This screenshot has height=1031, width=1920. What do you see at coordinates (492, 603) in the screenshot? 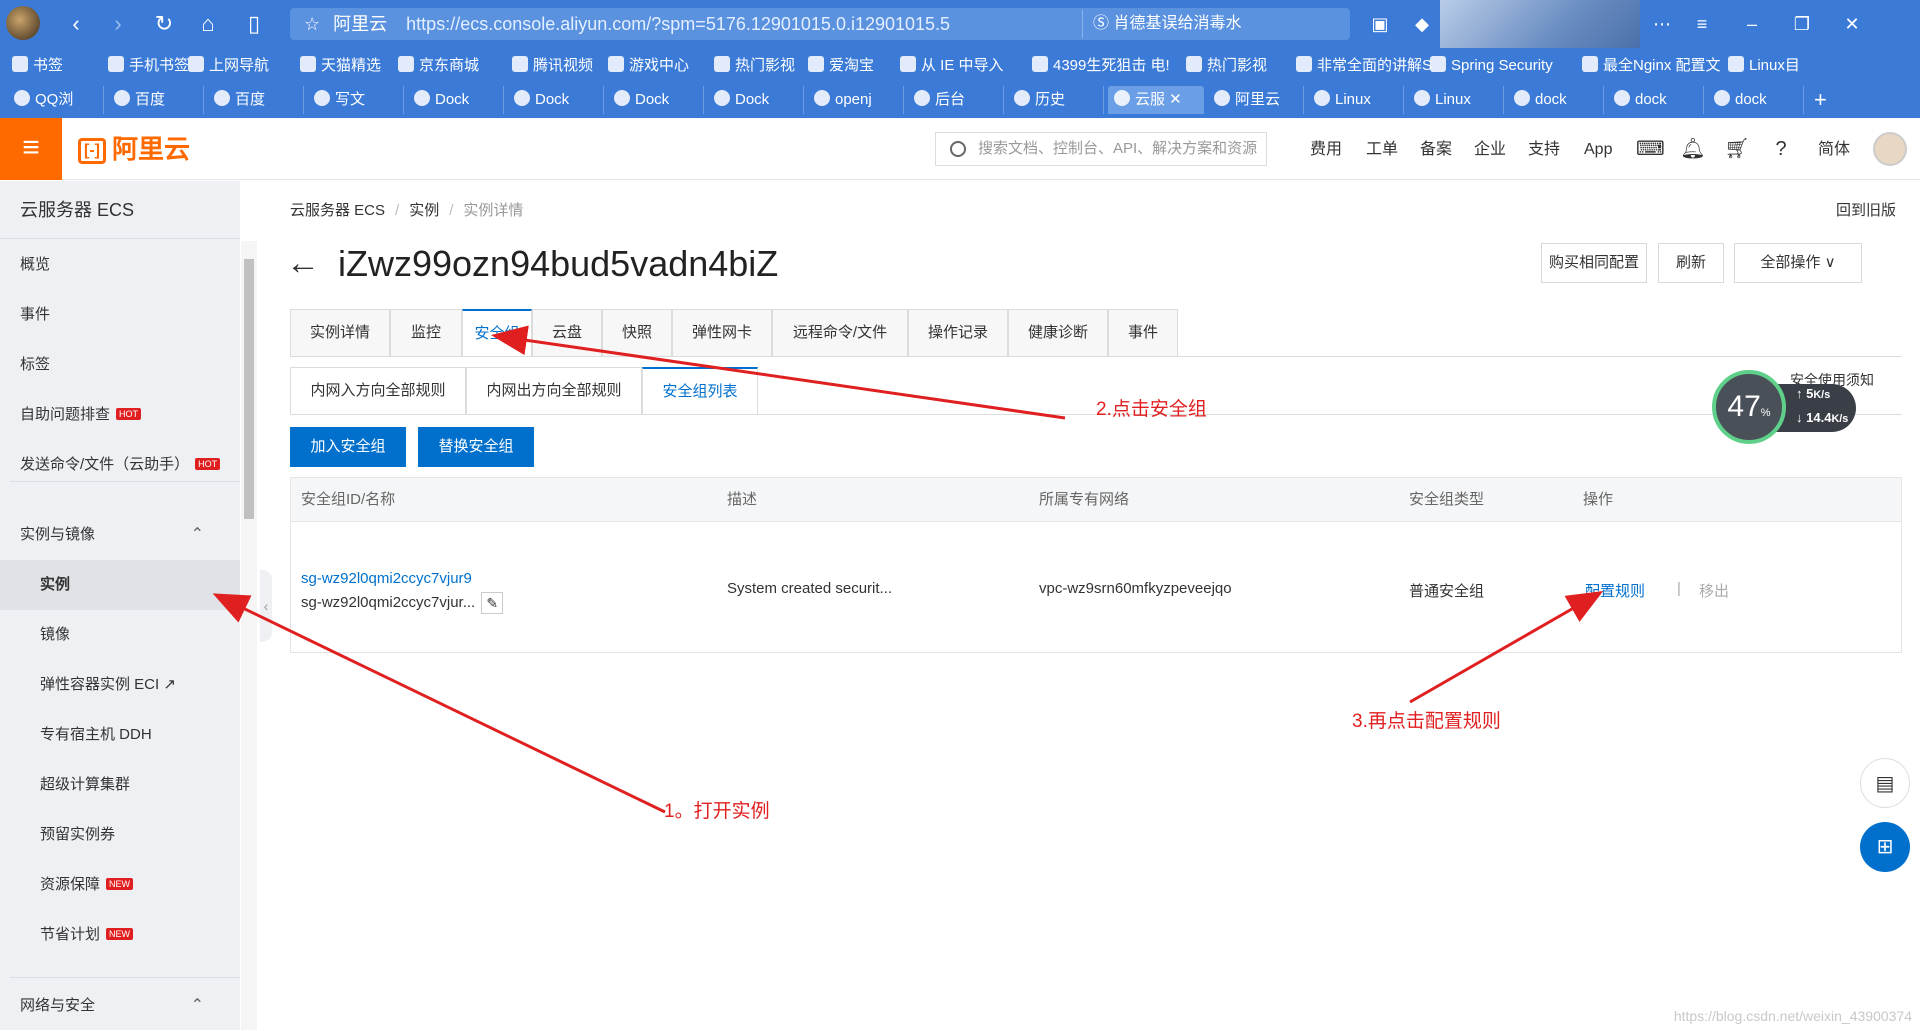
I see `edit-pencil-icon: ✎` at bounding box center [492, 603].